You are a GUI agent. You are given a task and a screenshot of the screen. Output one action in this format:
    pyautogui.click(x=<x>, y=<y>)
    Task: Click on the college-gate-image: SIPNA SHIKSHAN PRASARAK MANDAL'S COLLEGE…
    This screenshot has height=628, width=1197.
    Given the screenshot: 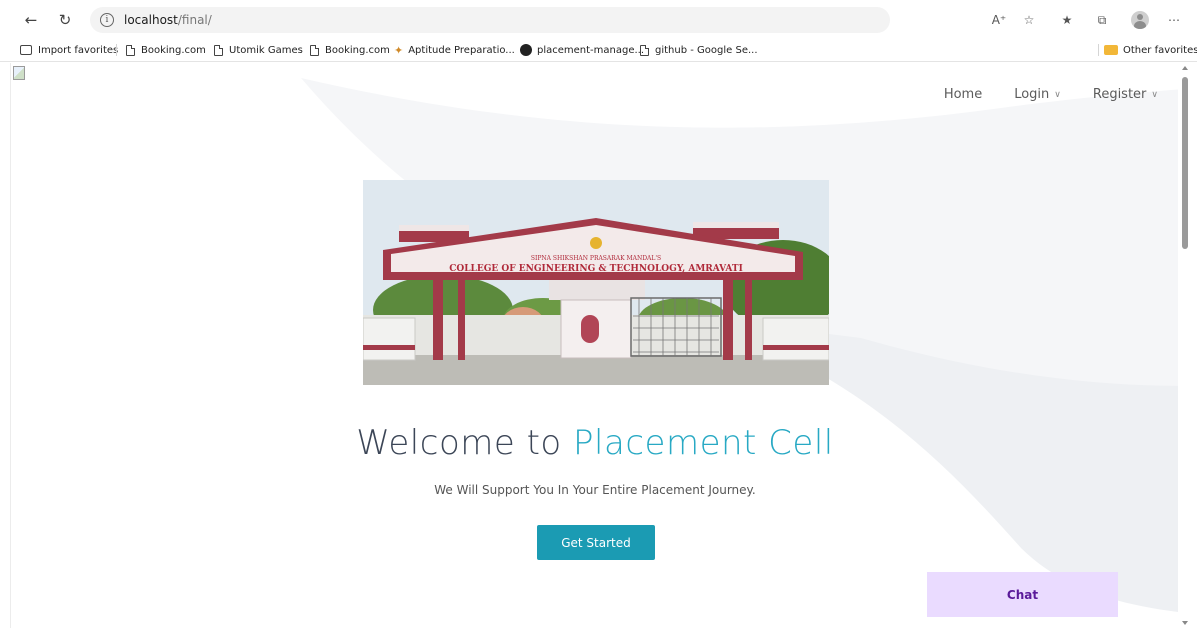 What is the action you would take?
    pyautogui.click(x=596, y=282)
    